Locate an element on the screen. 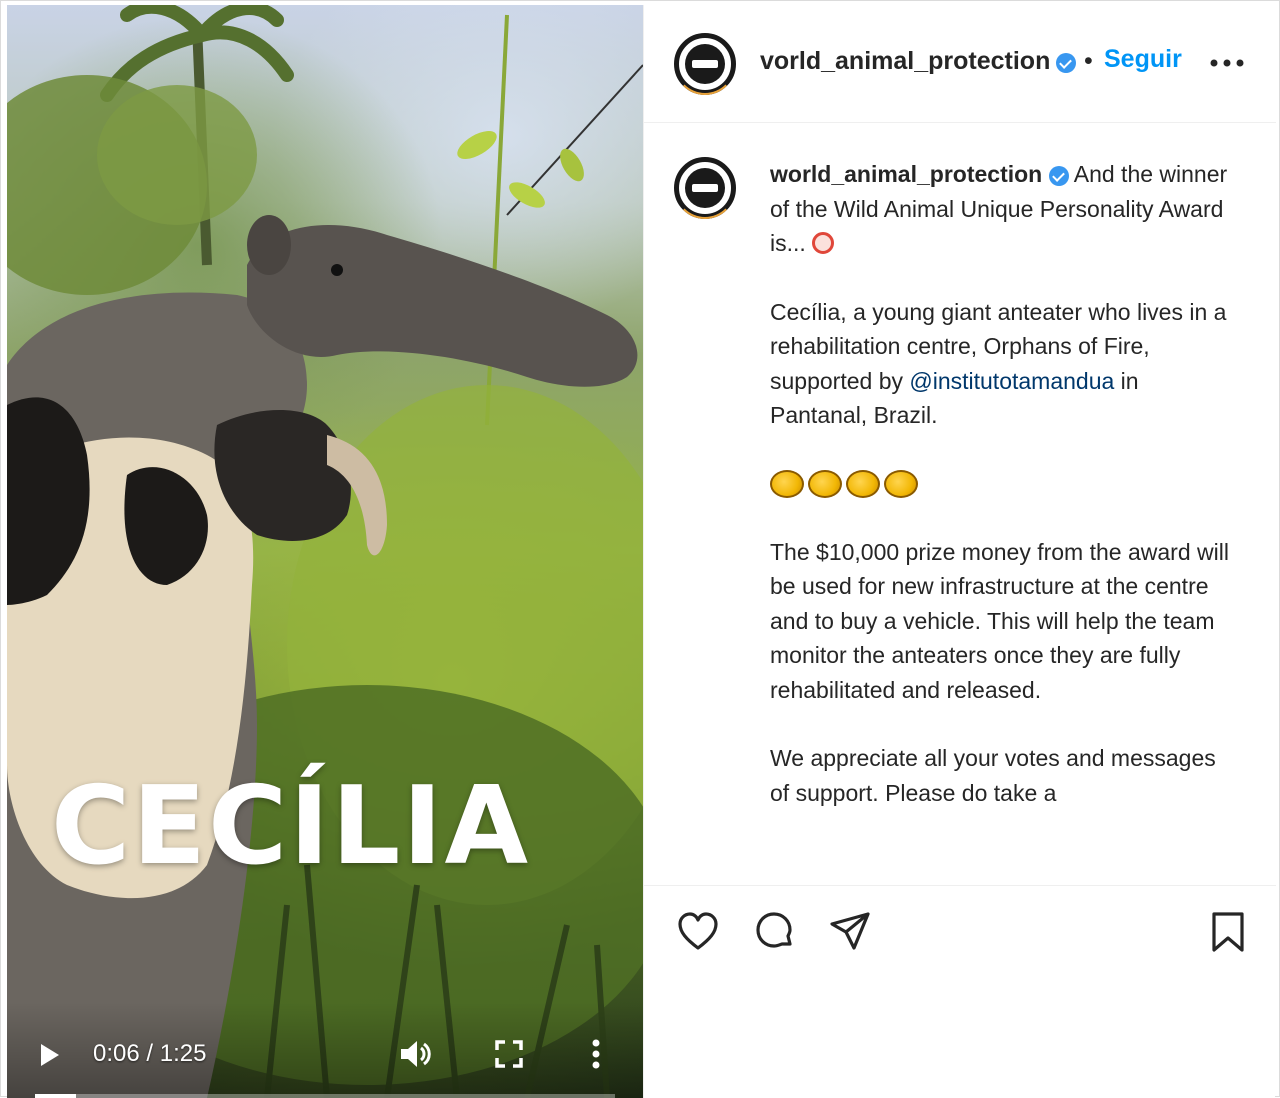 The width and height of the screenshot is (1280, 1098). post-header: vorld_animal_protection • Seguir is located at coordinates (960, 64).